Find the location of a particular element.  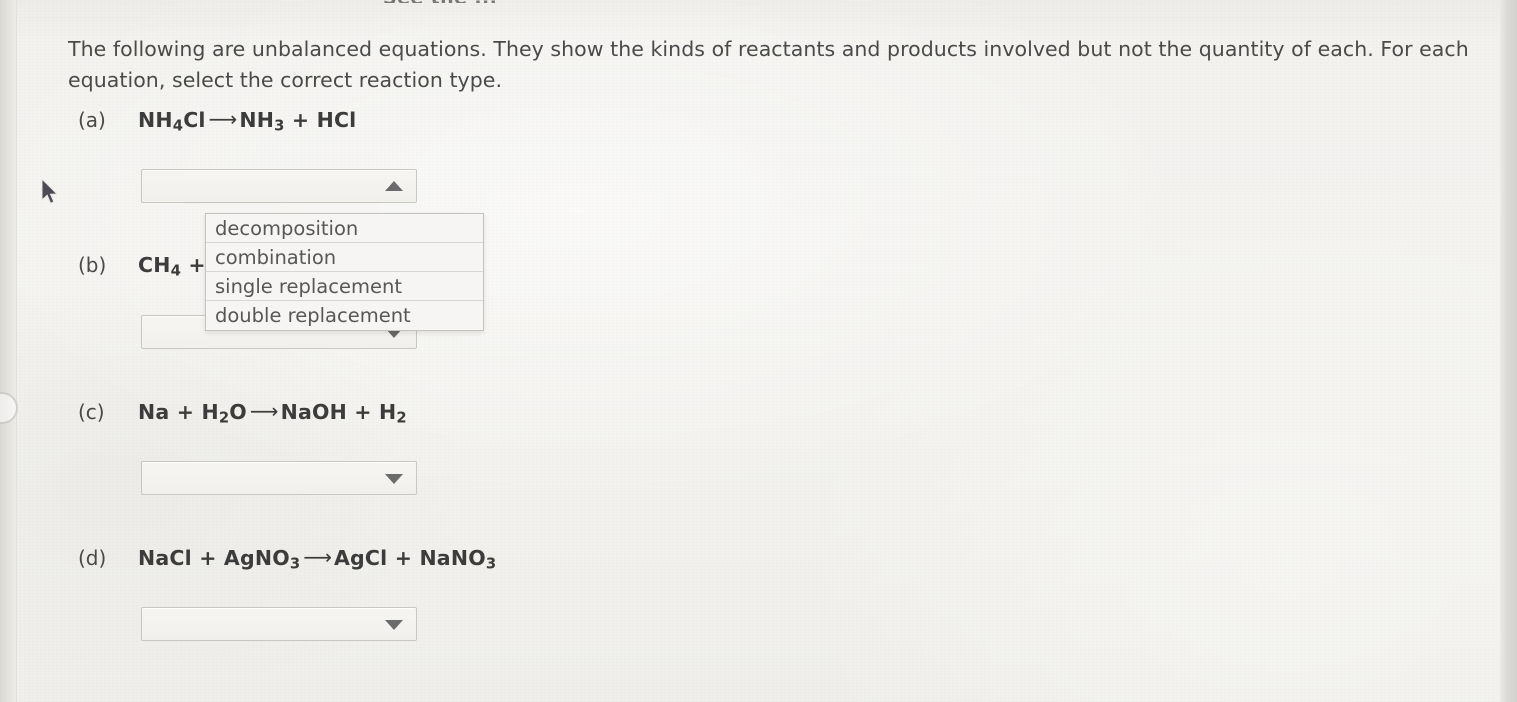

reaction-type-select-d is located at coordinates (279, 624).